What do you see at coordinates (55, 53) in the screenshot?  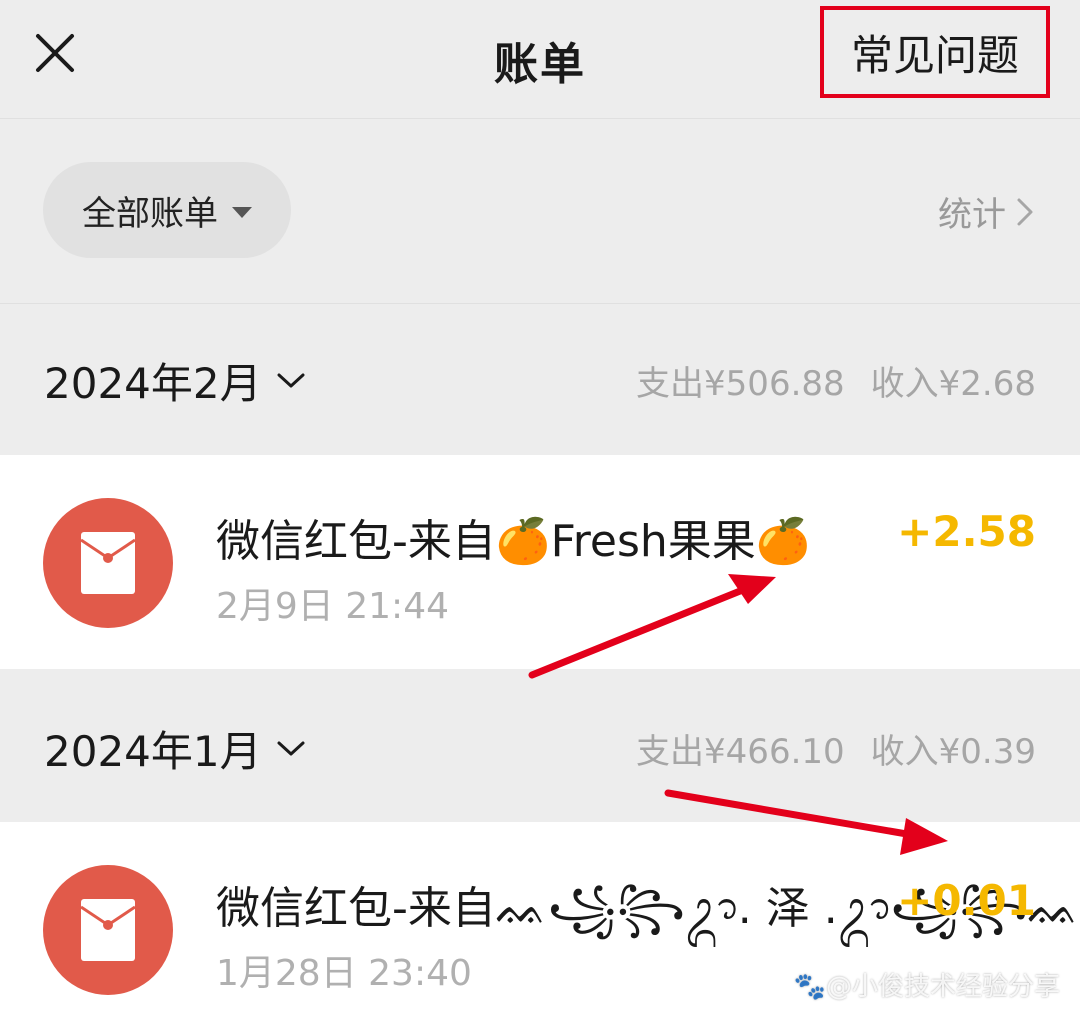 I see `close-icon` at bounding box center [55, 53].